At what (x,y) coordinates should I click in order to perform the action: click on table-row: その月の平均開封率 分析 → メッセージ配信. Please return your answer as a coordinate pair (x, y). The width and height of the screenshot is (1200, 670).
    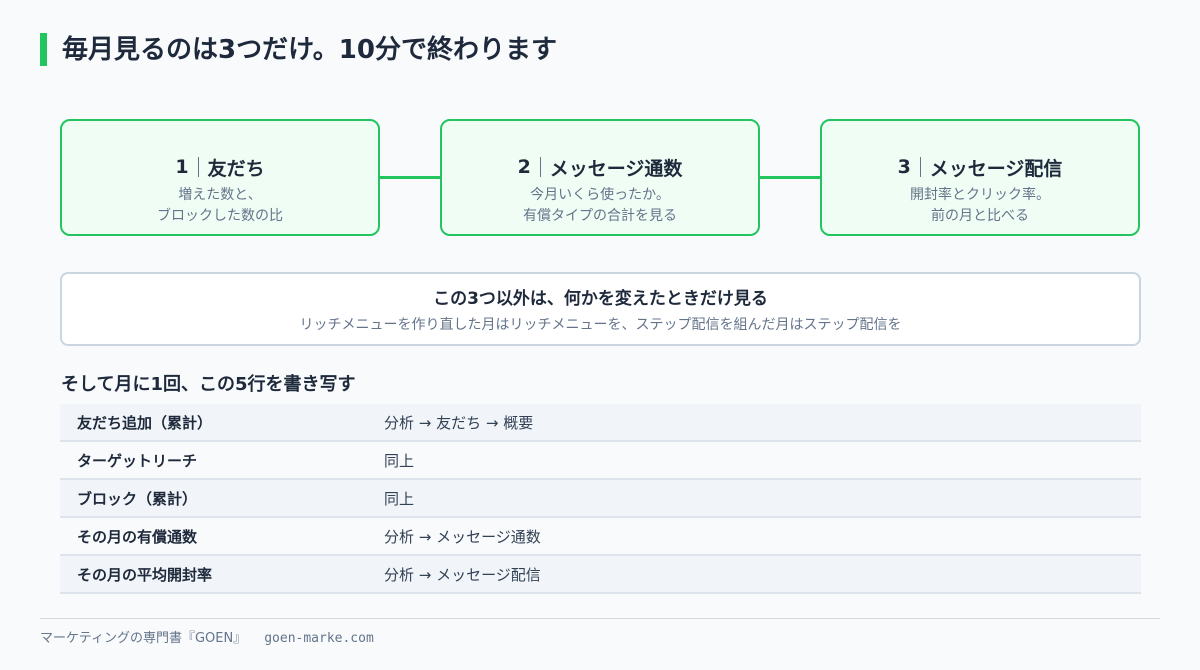
    Looking at the image, I should click on (600, 575).